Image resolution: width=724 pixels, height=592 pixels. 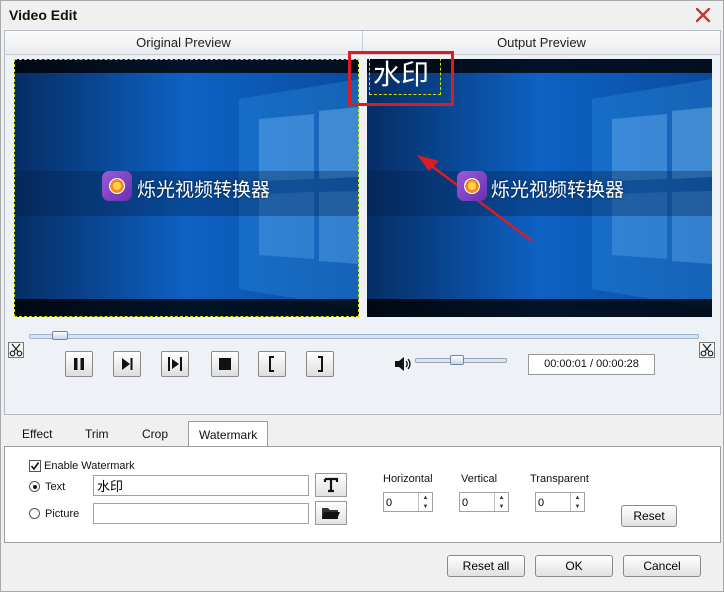 What do you see at coordinates (37, 435) in the screenshot?
I see `tab-effect: Effect` at bounding box center [37, 435].